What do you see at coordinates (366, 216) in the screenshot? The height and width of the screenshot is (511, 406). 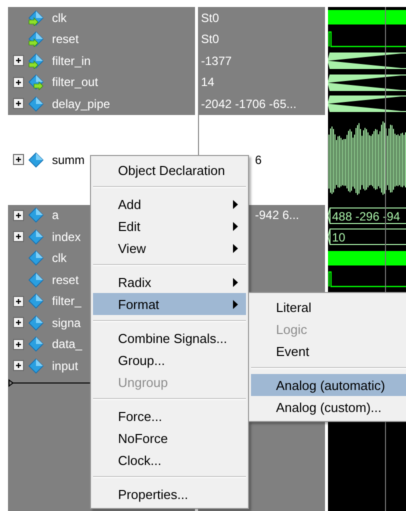 I see `bus-value: 488 -296 -94` at bounding box center [366, 216].